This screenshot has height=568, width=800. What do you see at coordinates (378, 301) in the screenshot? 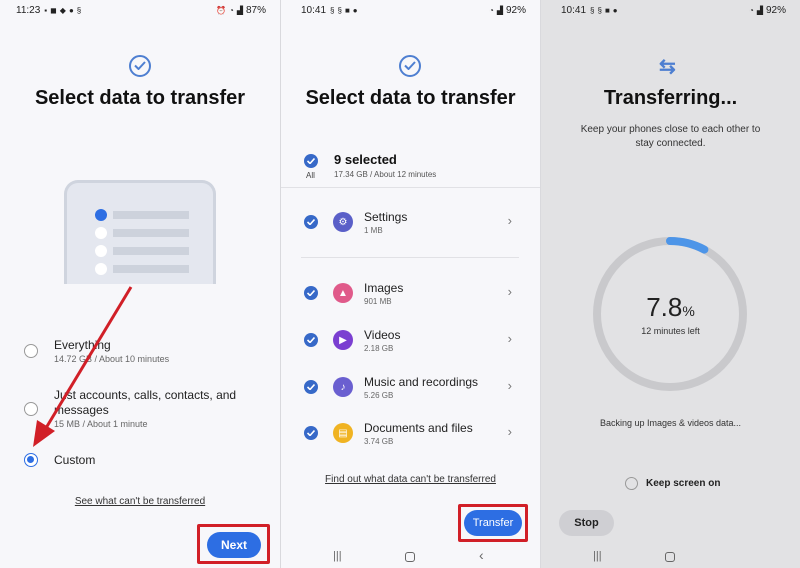
I see `item-size: 901 MB` at bounding box center [378, 301].